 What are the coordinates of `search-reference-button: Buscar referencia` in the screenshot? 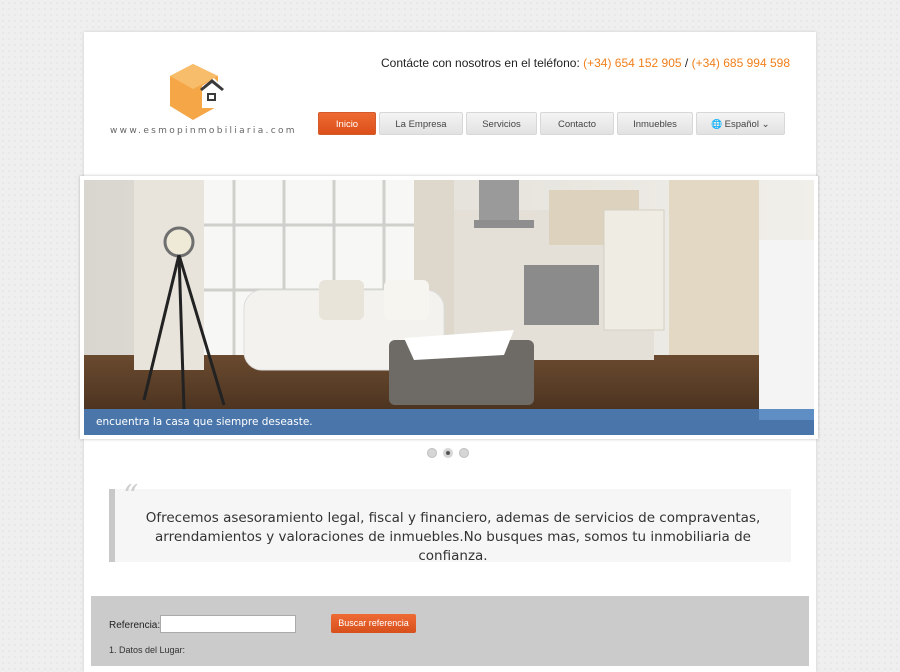 It's located at (373, 623).